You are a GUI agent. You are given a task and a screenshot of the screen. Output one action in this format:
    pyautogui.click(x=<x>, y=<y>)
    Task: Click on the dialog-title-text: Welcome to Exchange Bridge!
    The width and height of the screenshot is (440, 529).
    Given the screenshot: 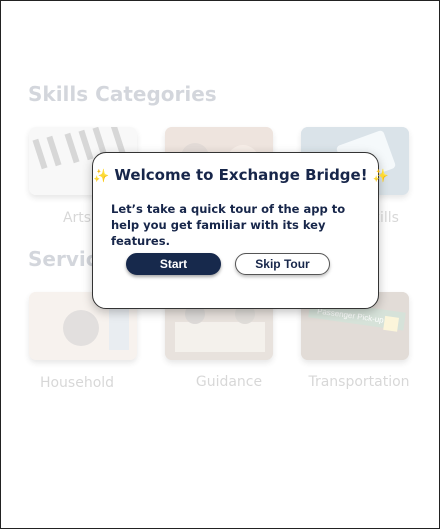 What is the action you would take?
    pyautogui.click(x=241, y=175)
    